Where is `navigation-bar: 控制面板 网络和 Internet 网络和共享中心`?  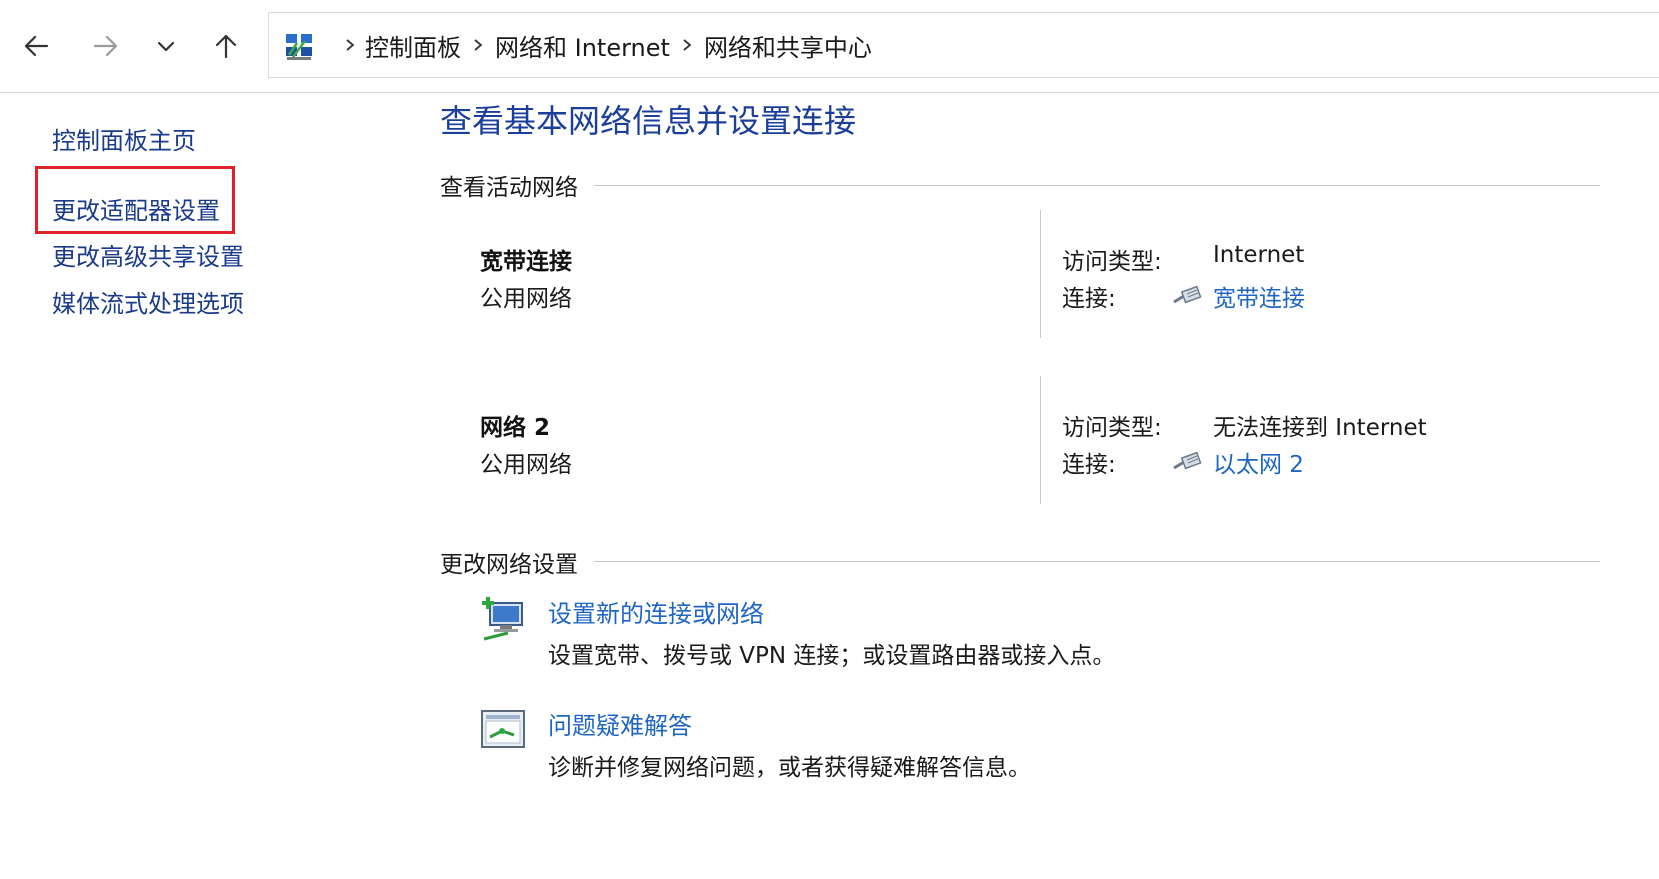
navigation-bar: 控制面板 网络和 Internet 网络和共享中心 is located at coordinates (829, 46).